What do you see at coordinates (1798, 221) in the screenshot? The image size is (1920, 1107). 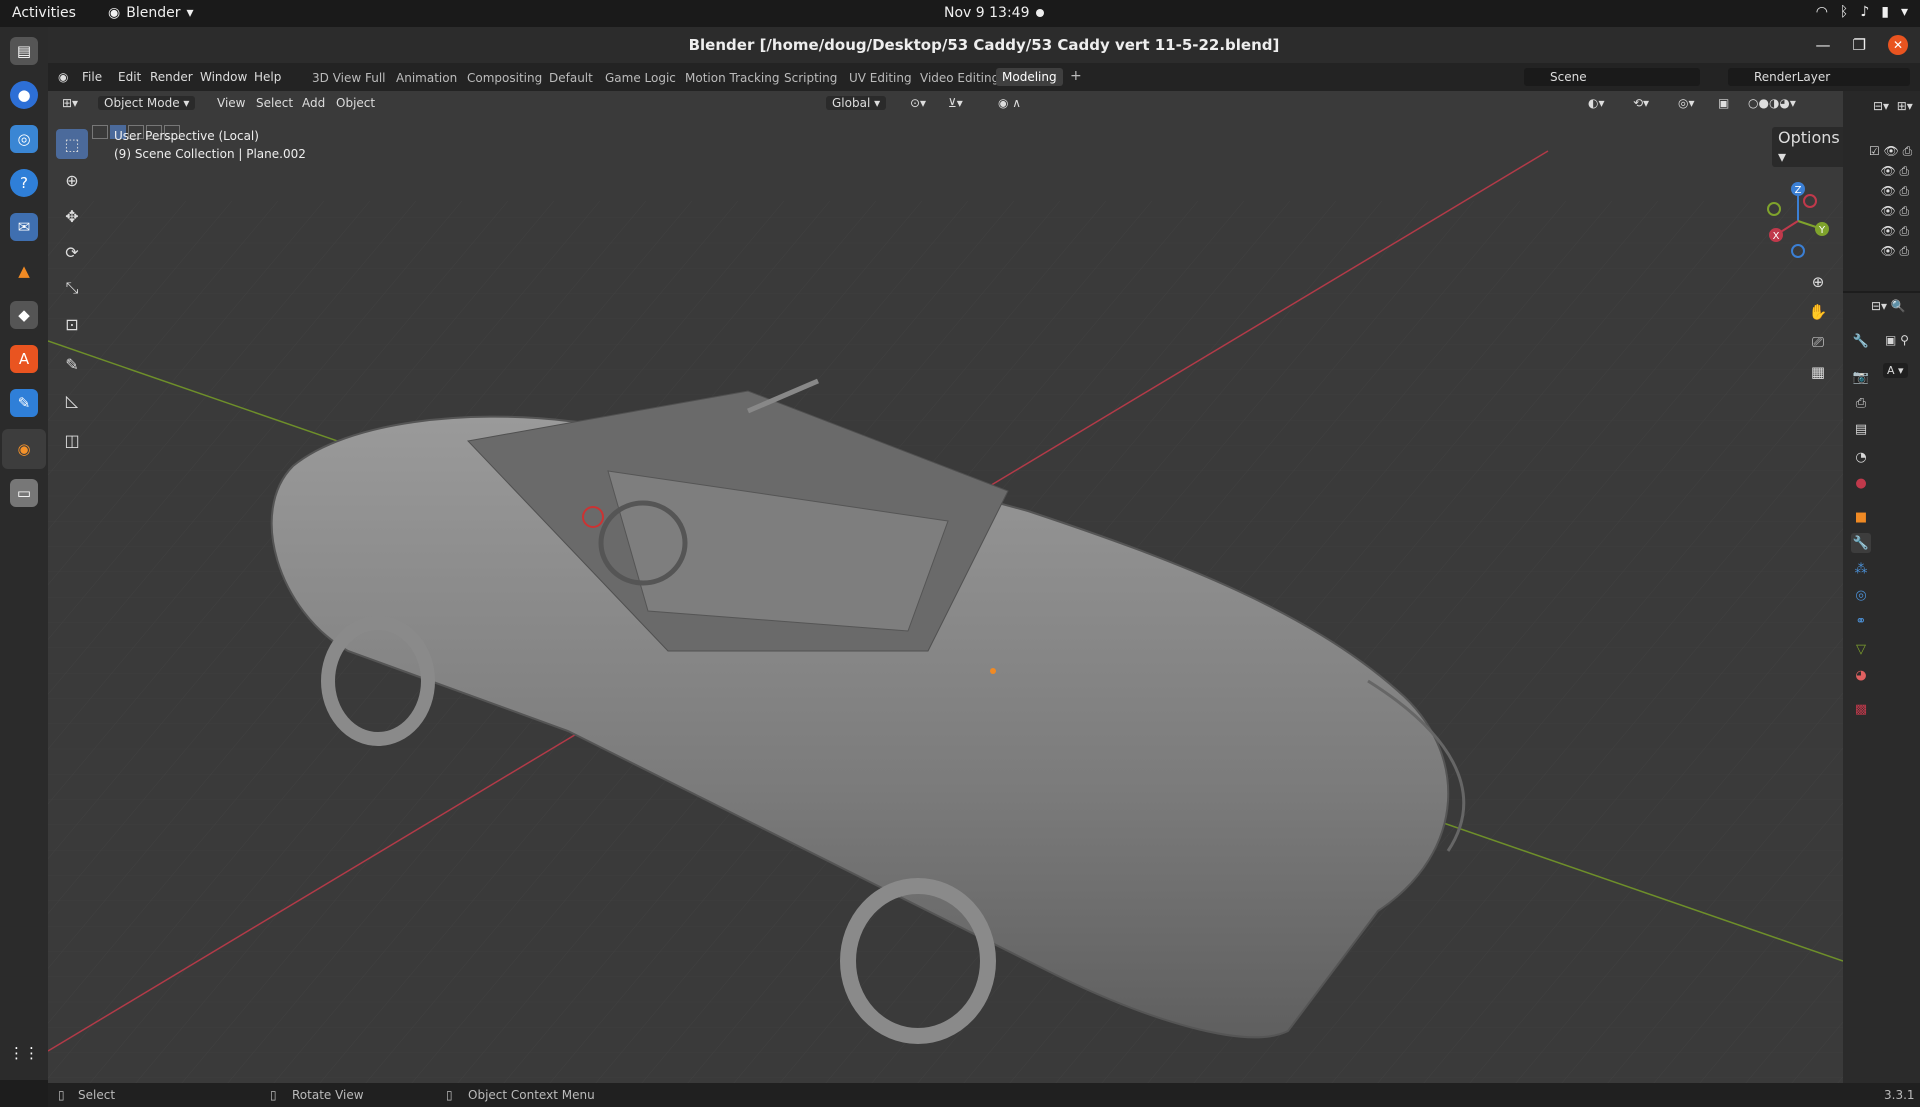 I see `navigation-gizmo: Z Y X` at bounding box center [1798, 221].